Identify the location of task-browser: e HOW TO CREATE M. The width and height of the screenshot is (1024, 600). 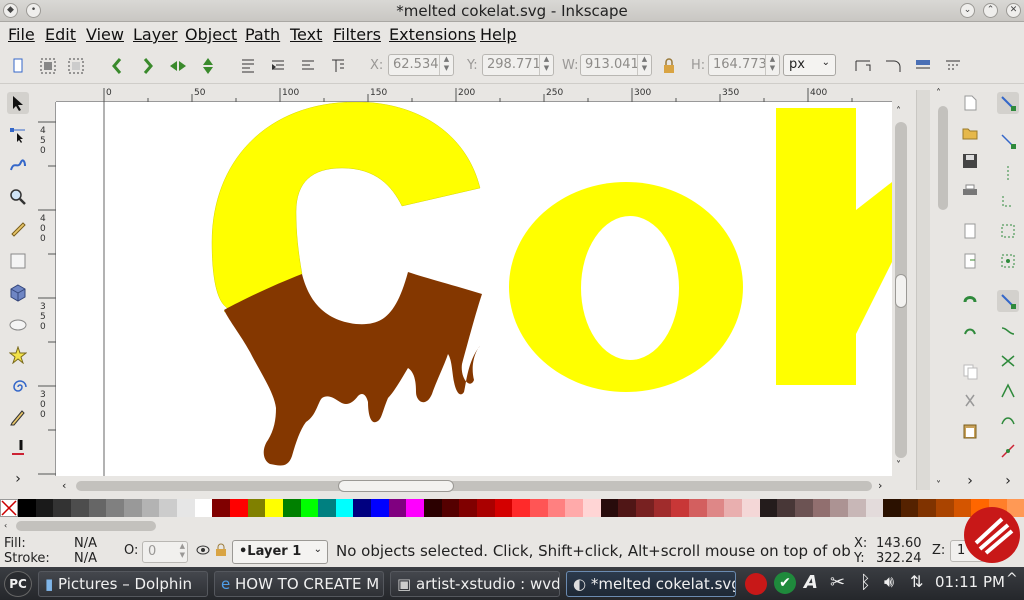
(299, 584).